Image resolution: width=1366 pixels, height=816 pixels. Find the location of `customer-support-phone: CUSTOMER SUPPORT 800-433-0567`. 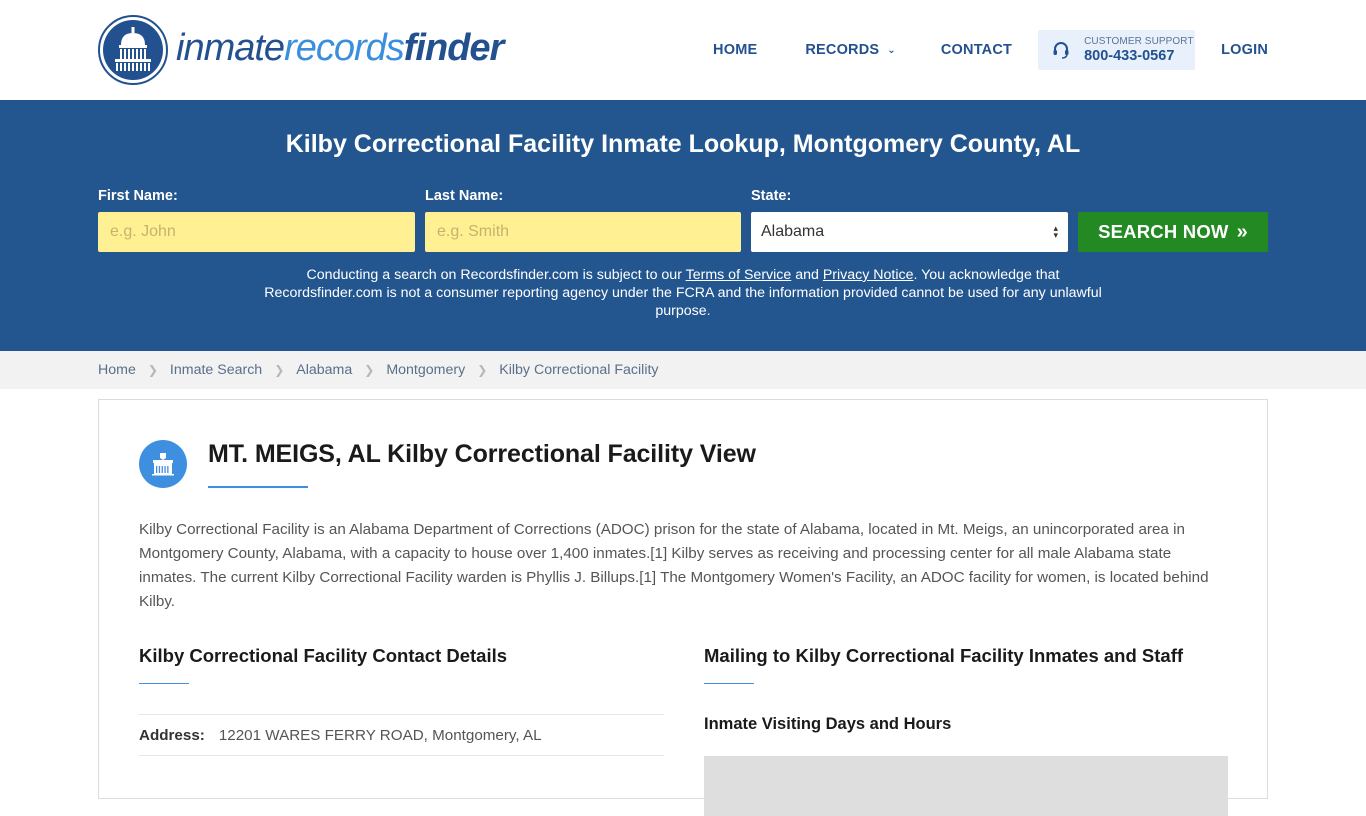

customer-support-phone: CUSTOMER SUPPORT 800-433-0567 is located at coordinates (1117, 50).